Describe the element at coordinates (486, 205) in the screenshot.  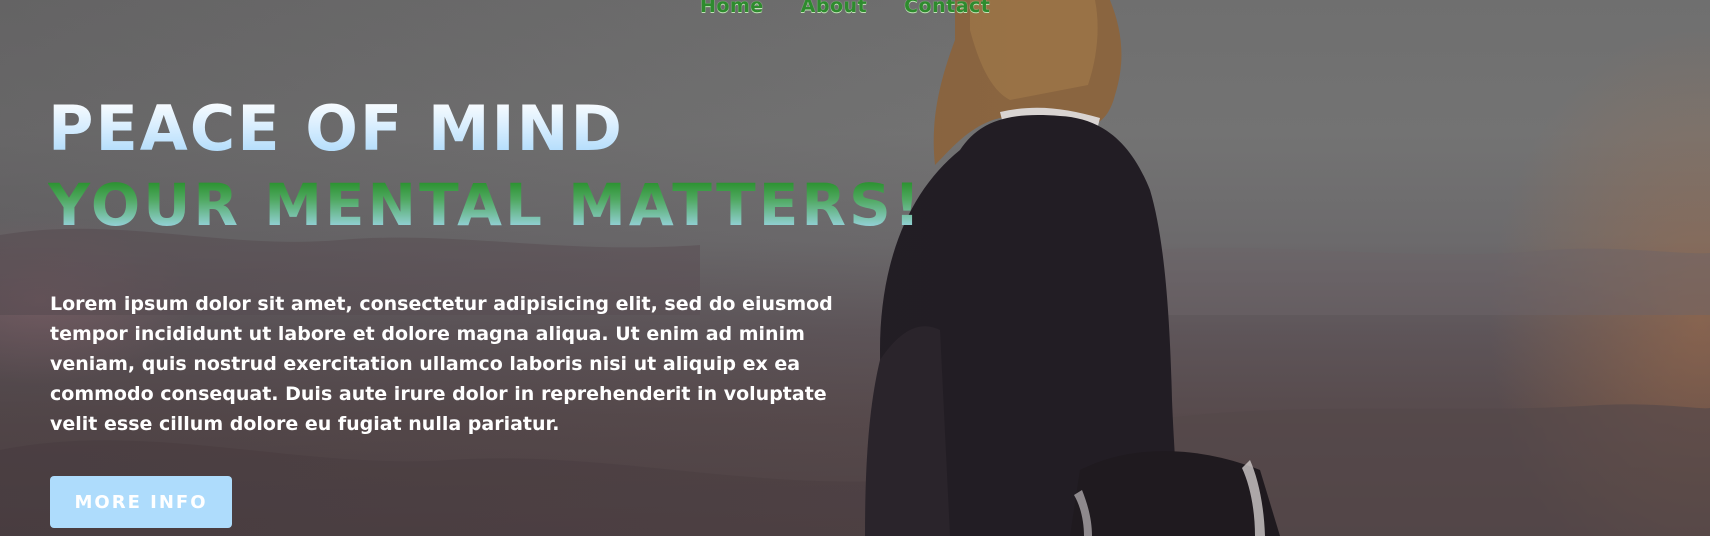
I see `hero-subtitle: YOUR MENTAL MATTERS!` at that location.